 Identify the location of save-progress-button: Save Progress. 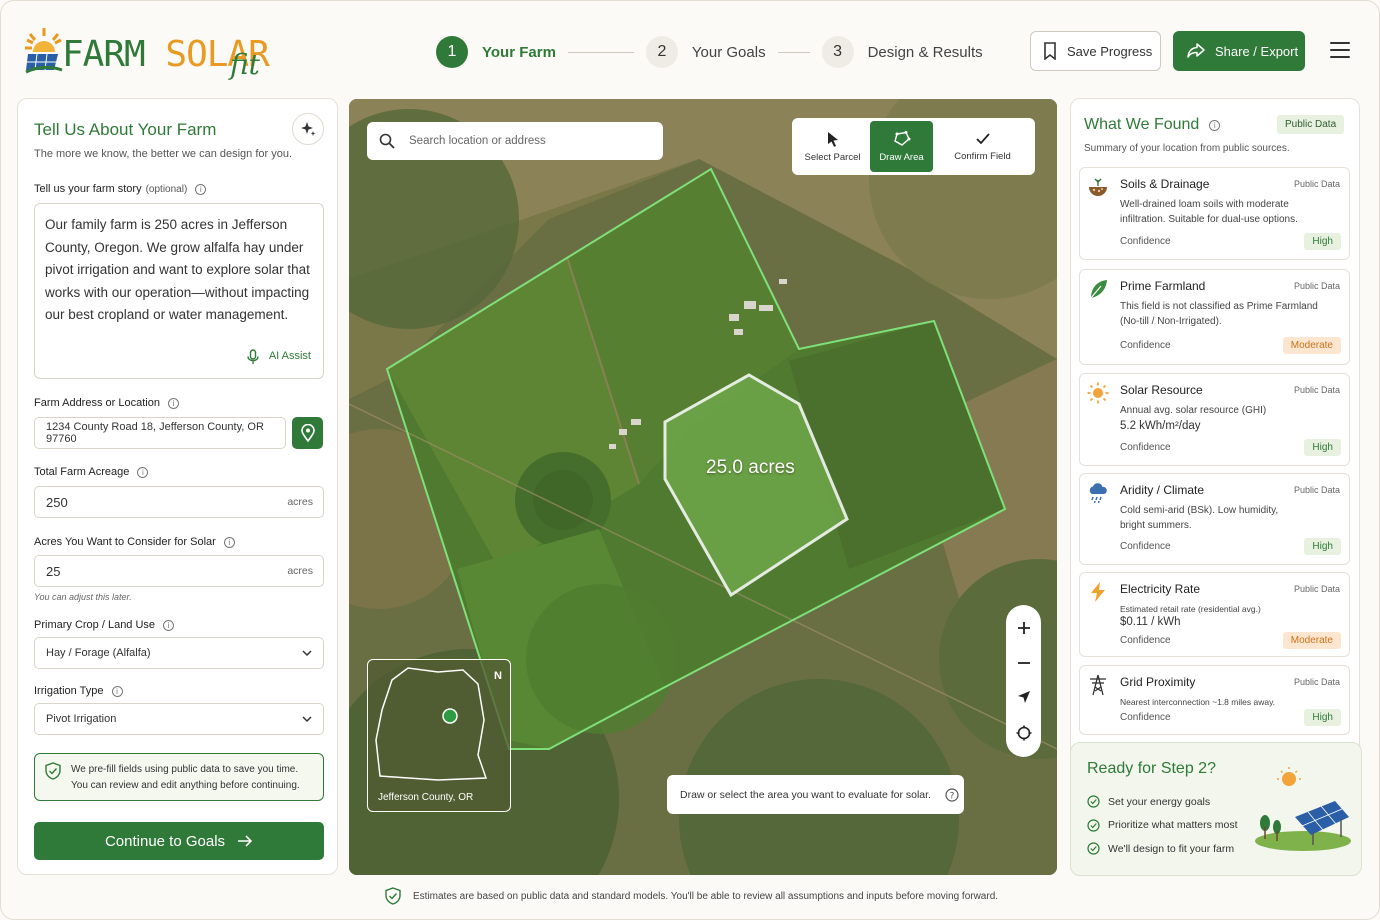
(1095, 51).